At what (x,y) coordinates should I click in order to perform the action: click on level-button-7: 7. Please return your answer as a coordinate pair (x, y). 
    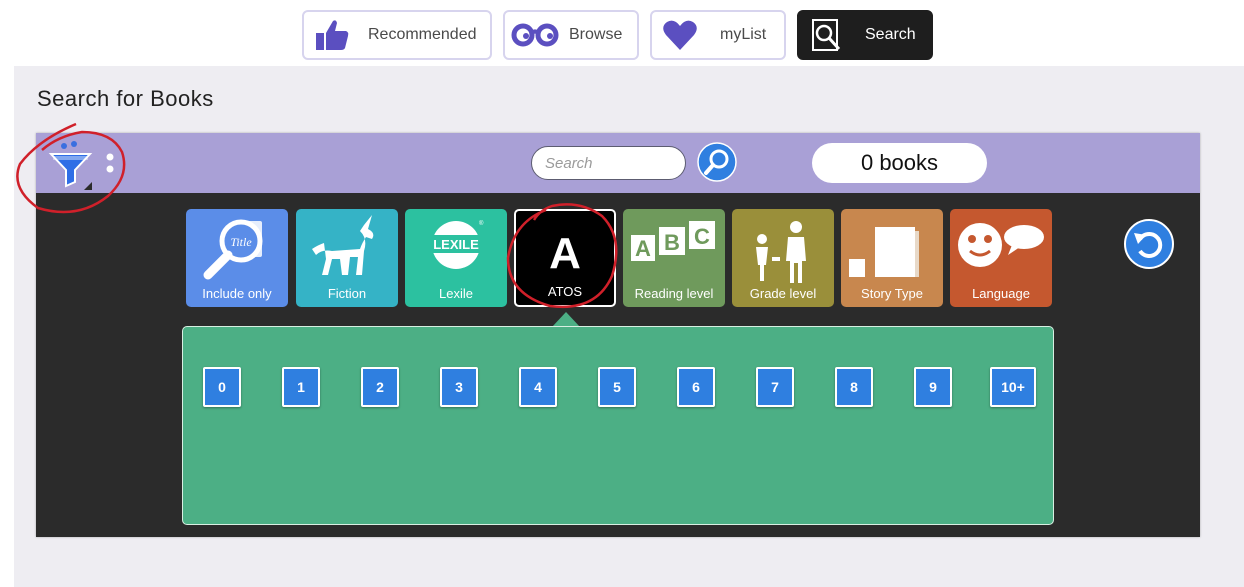
    Looking at the image, I should click on (775, 387).